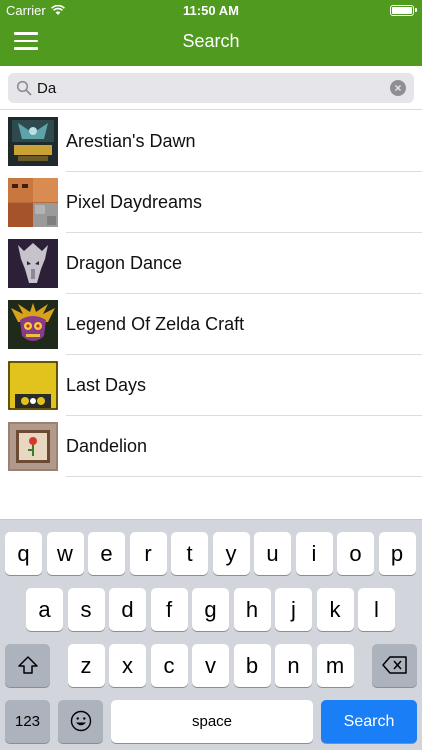  What do you see at coordinates (107, 446) in the screenshot?
I see `result-title: Dandelion` at bounding box center [107, 446].